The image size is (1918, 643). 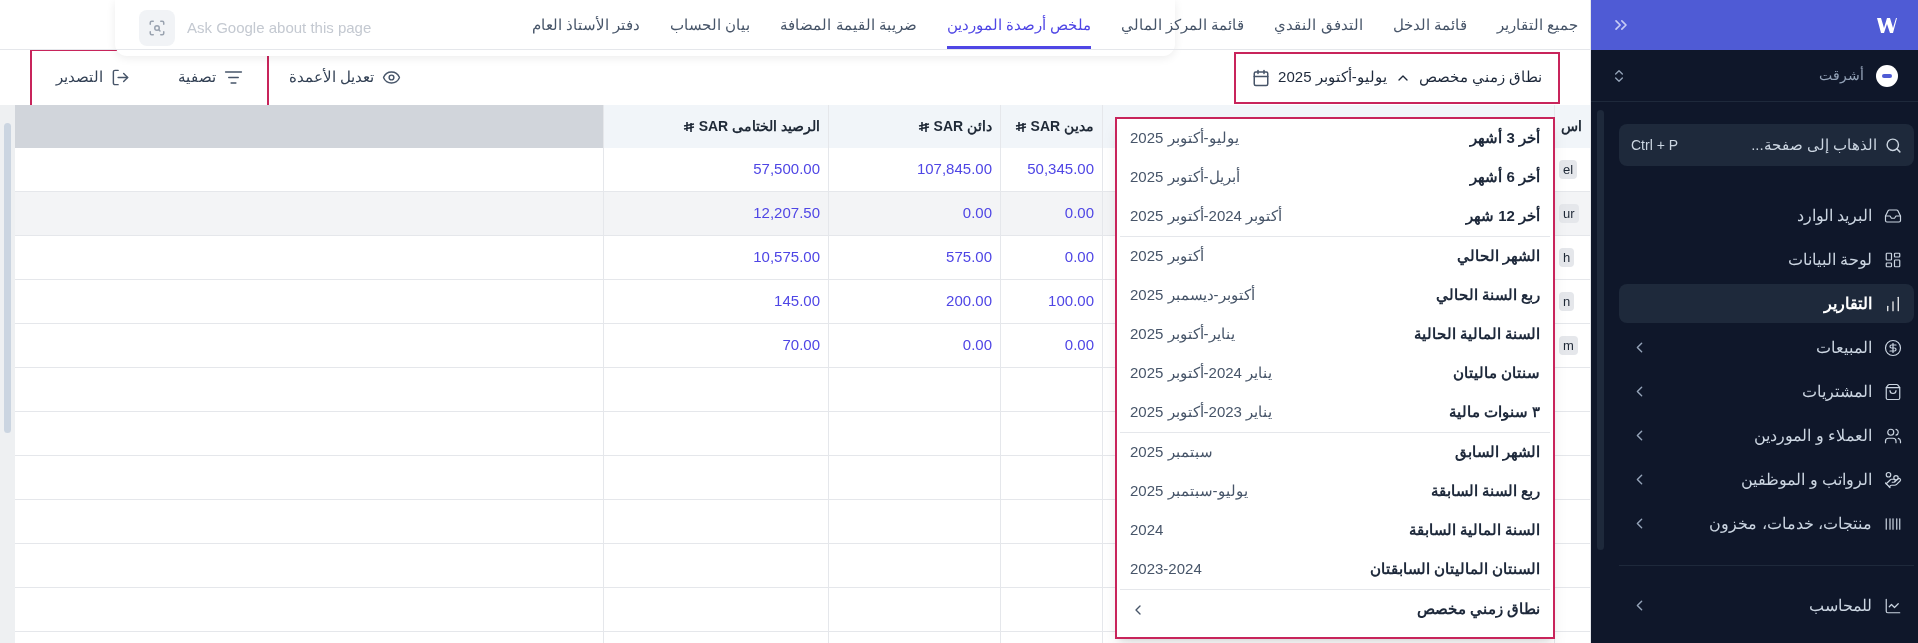 What do you see at coordinates (786, 213) in the screenshot?
I see `table-cell-text: 12,207.50` at bounding box center [786, 213].